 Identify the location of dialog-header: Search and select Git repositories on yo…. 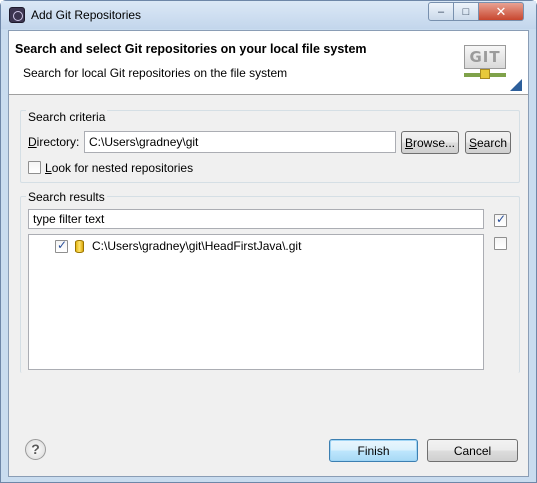
(268, 63).